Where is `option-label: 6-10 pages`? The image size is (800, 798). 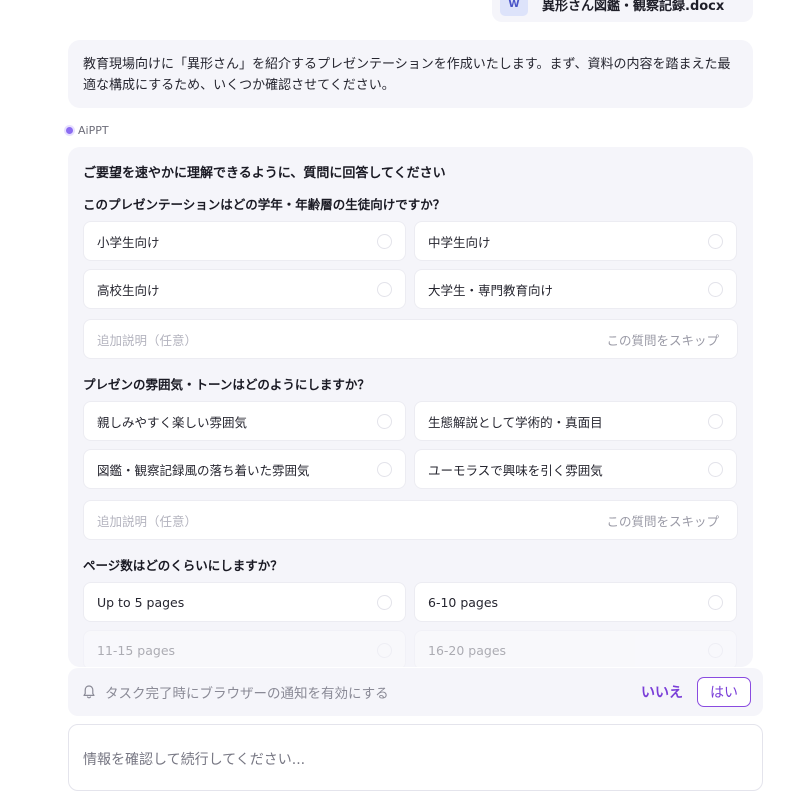
option-label: 6-10 pages is located at coordinates (463, 602).